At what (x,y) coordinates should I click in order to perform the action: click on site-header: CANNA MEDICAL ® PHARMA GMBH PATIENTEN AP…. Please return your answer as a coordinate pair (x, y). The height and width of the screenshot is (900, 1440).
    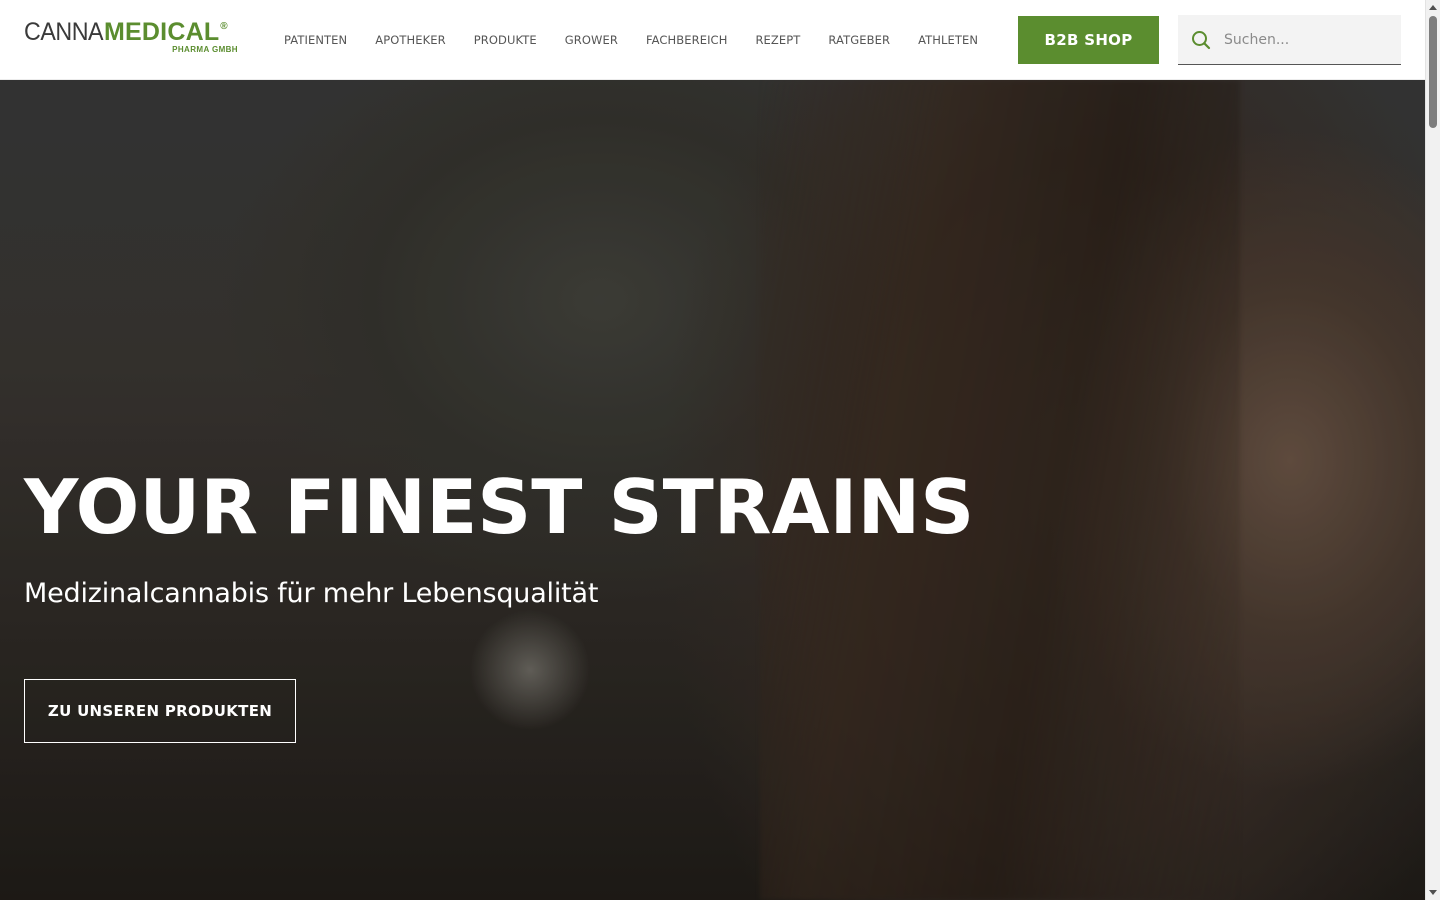
    Looking at the image, I should click on (712, 40).